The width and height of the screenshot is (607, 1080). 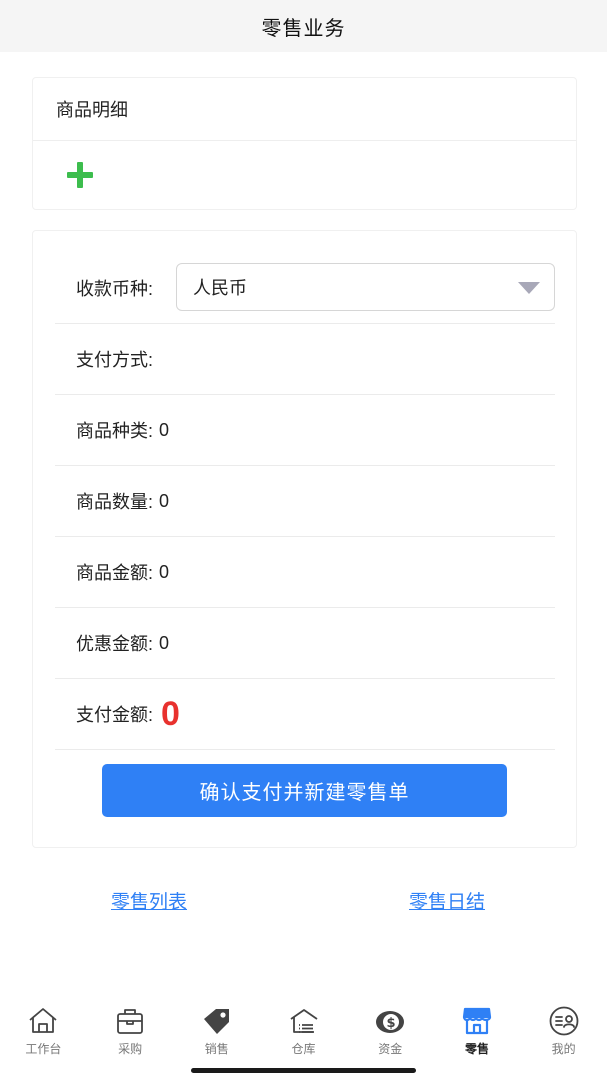 I want to click on pay-amount-value: 0, so click(x=170, y=714).